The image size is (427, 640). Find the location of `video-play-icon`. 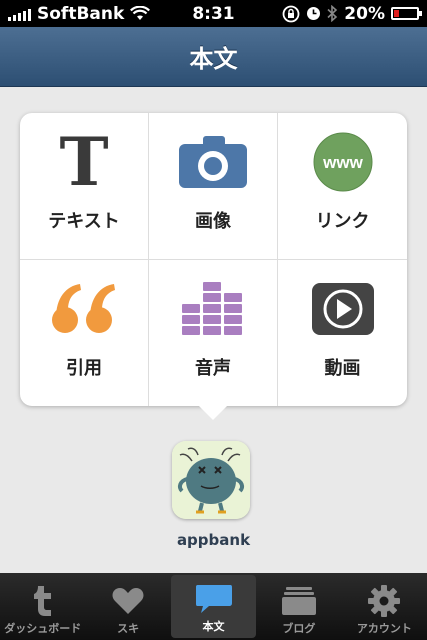

video-play-icon is located at coordinates (342, 309).